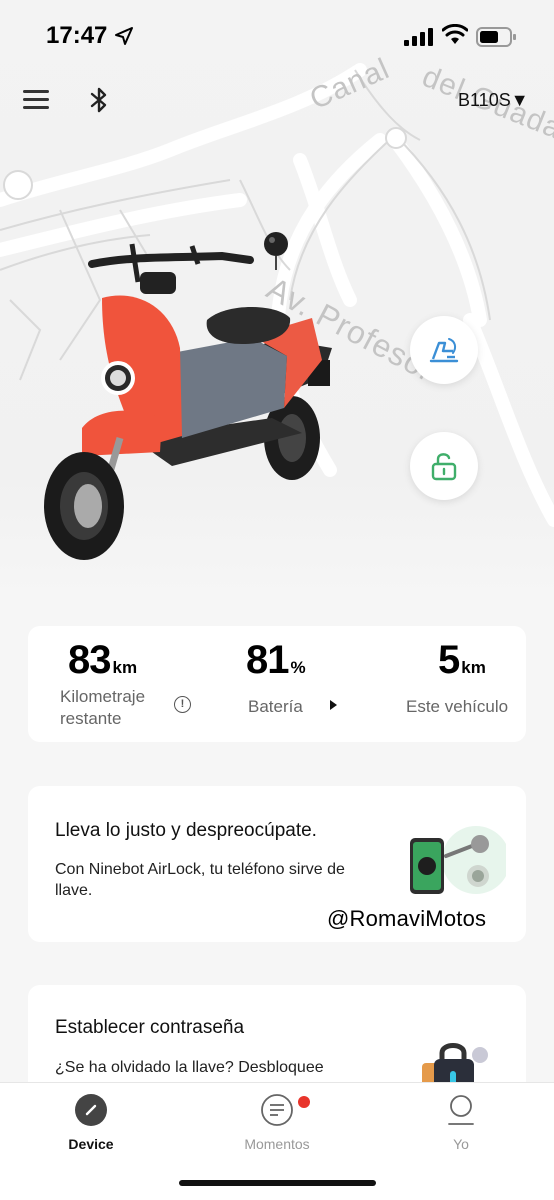  I want to click on tab-device-label: Device, so click(91, 1144).